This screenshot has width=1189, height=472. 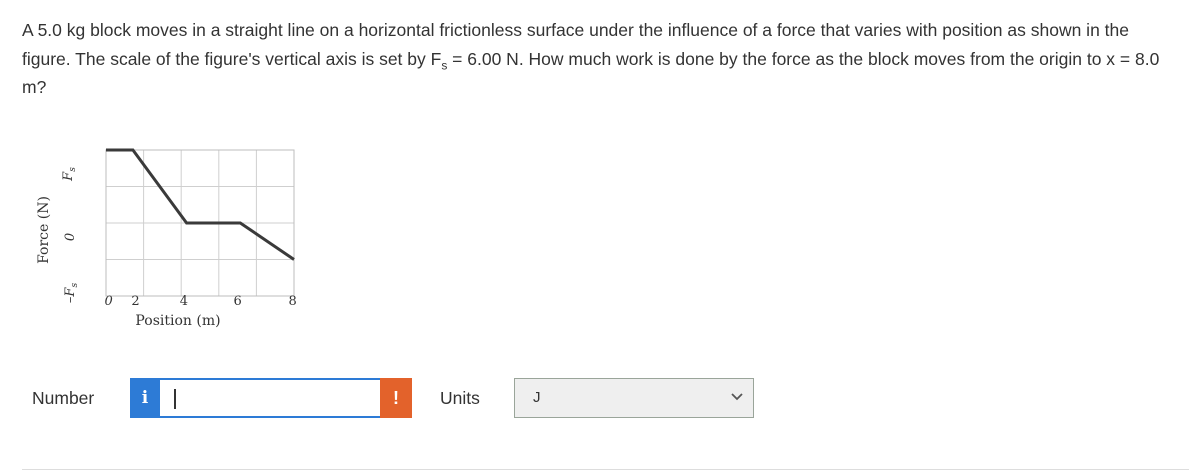 What do you see at coordinates (605, 469) in the screenshot?
I see `divider` at bounding box center [605, 469].